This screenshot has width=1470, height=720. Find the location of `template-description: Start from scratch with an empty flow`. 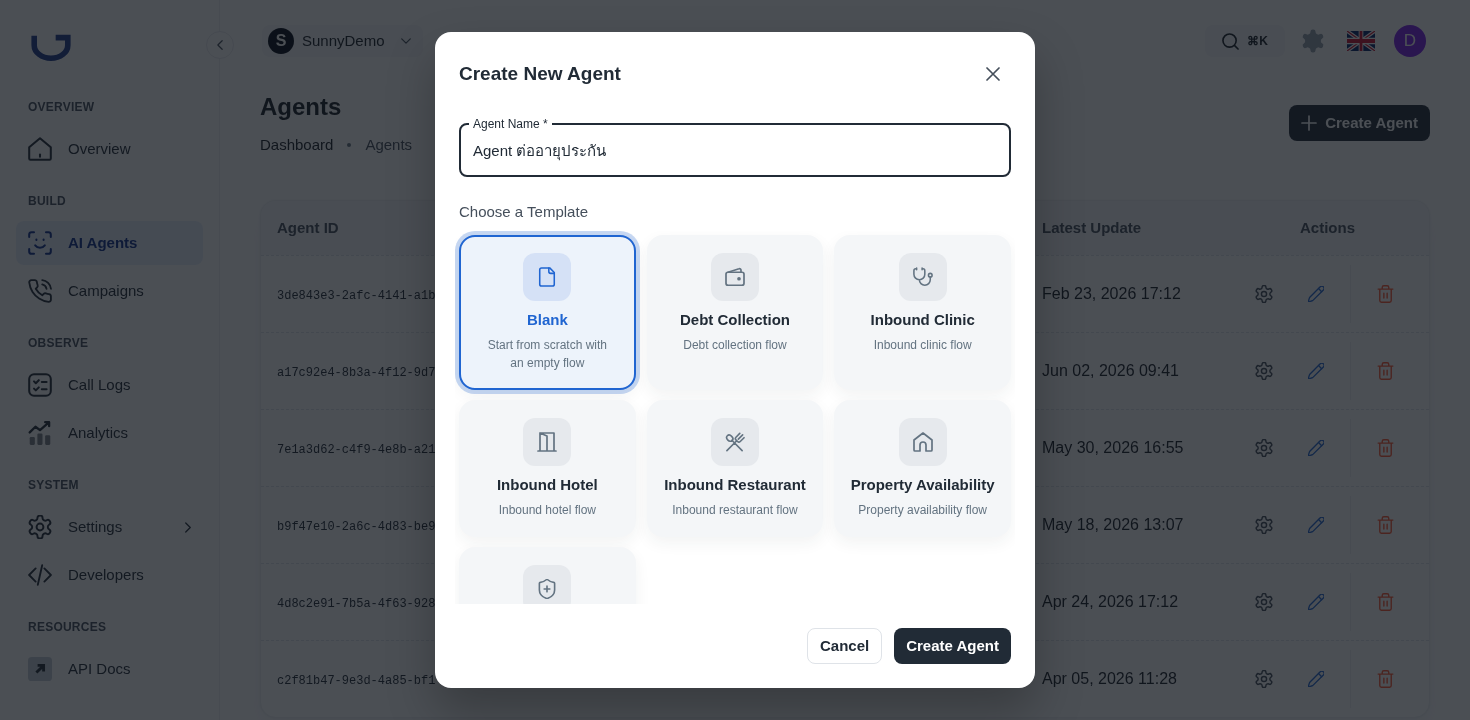

template-description: Start from scratch with an empty flow is located at coordinates (547, 354).